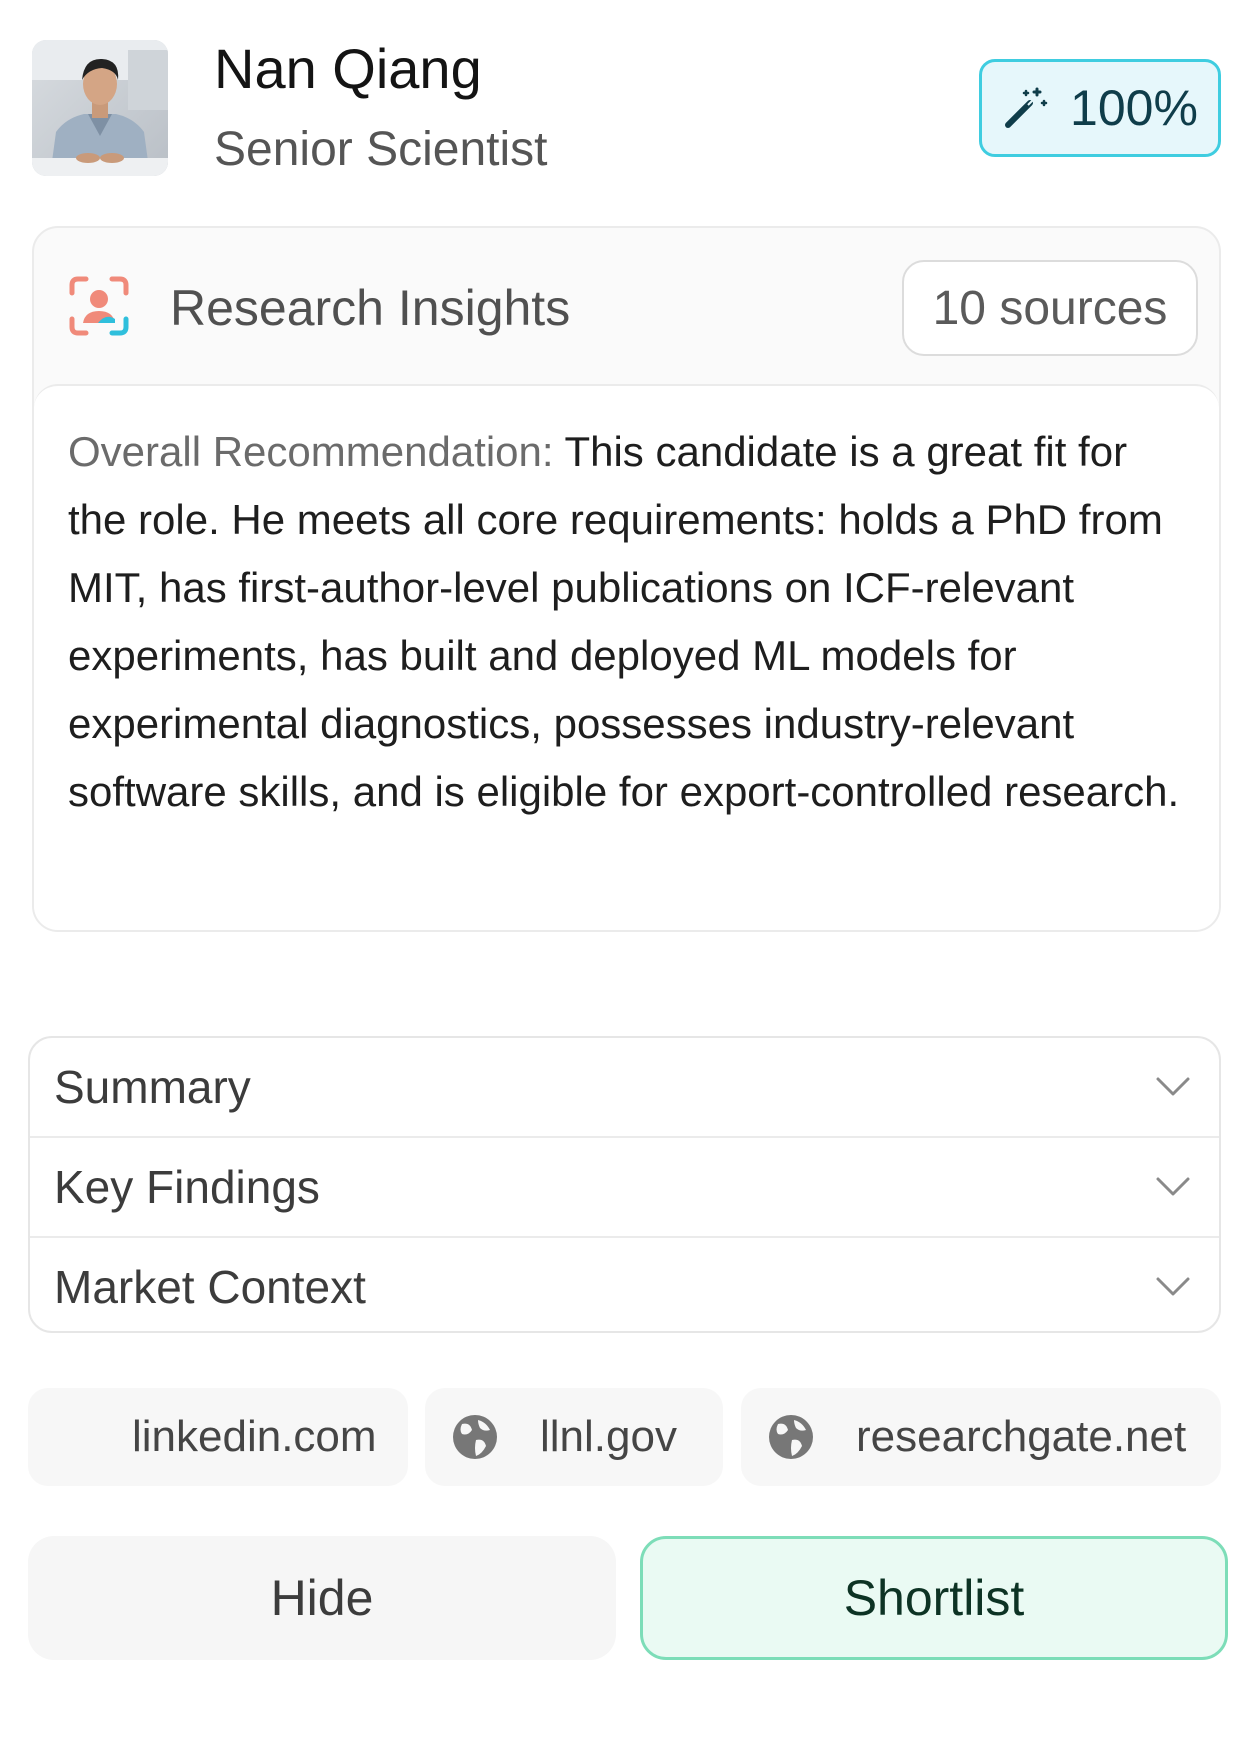 The height and width of the screenshot is (1754, 1260). I want to click on accordion-market-context-label: Market Context, so click(210, 1287).